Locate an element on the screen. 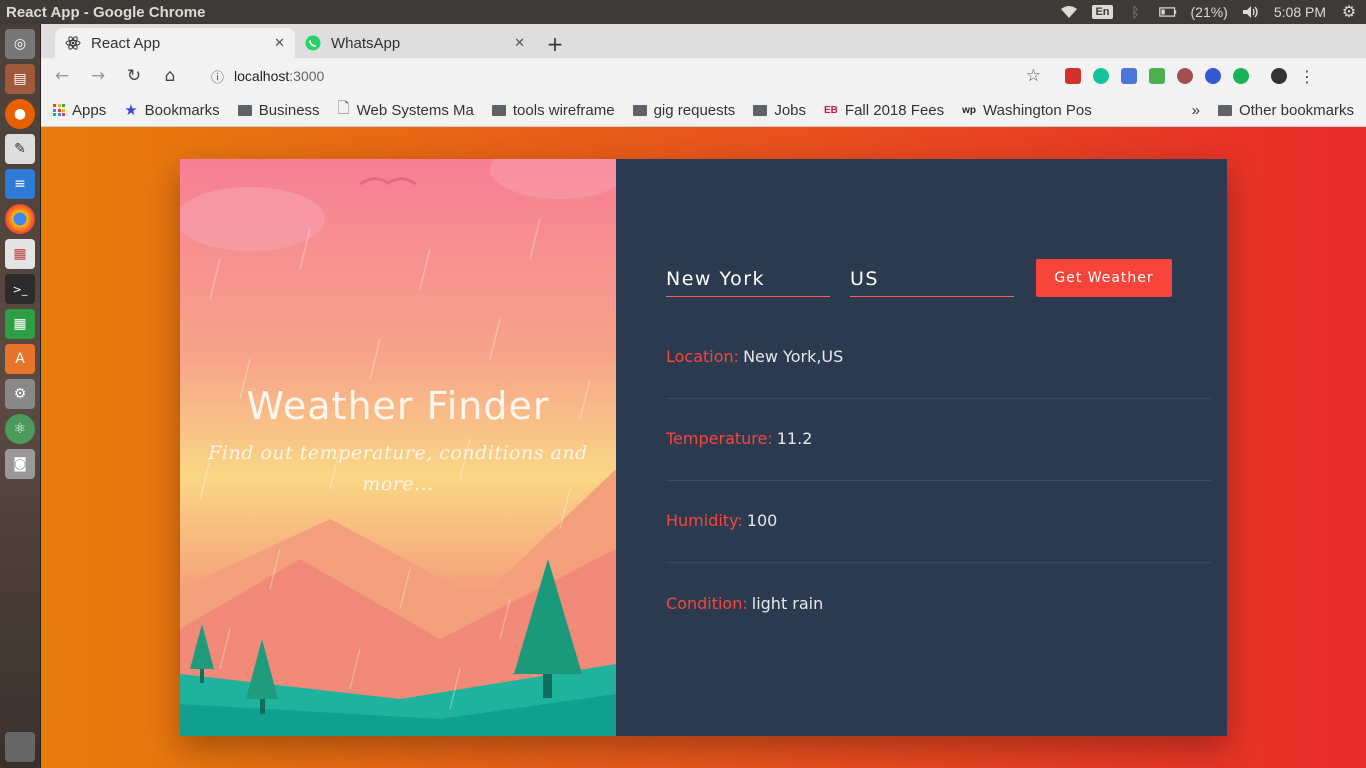 The width and height of the screenshot is (1366, 768). volume-icon is located at coordinates (1251, 12).